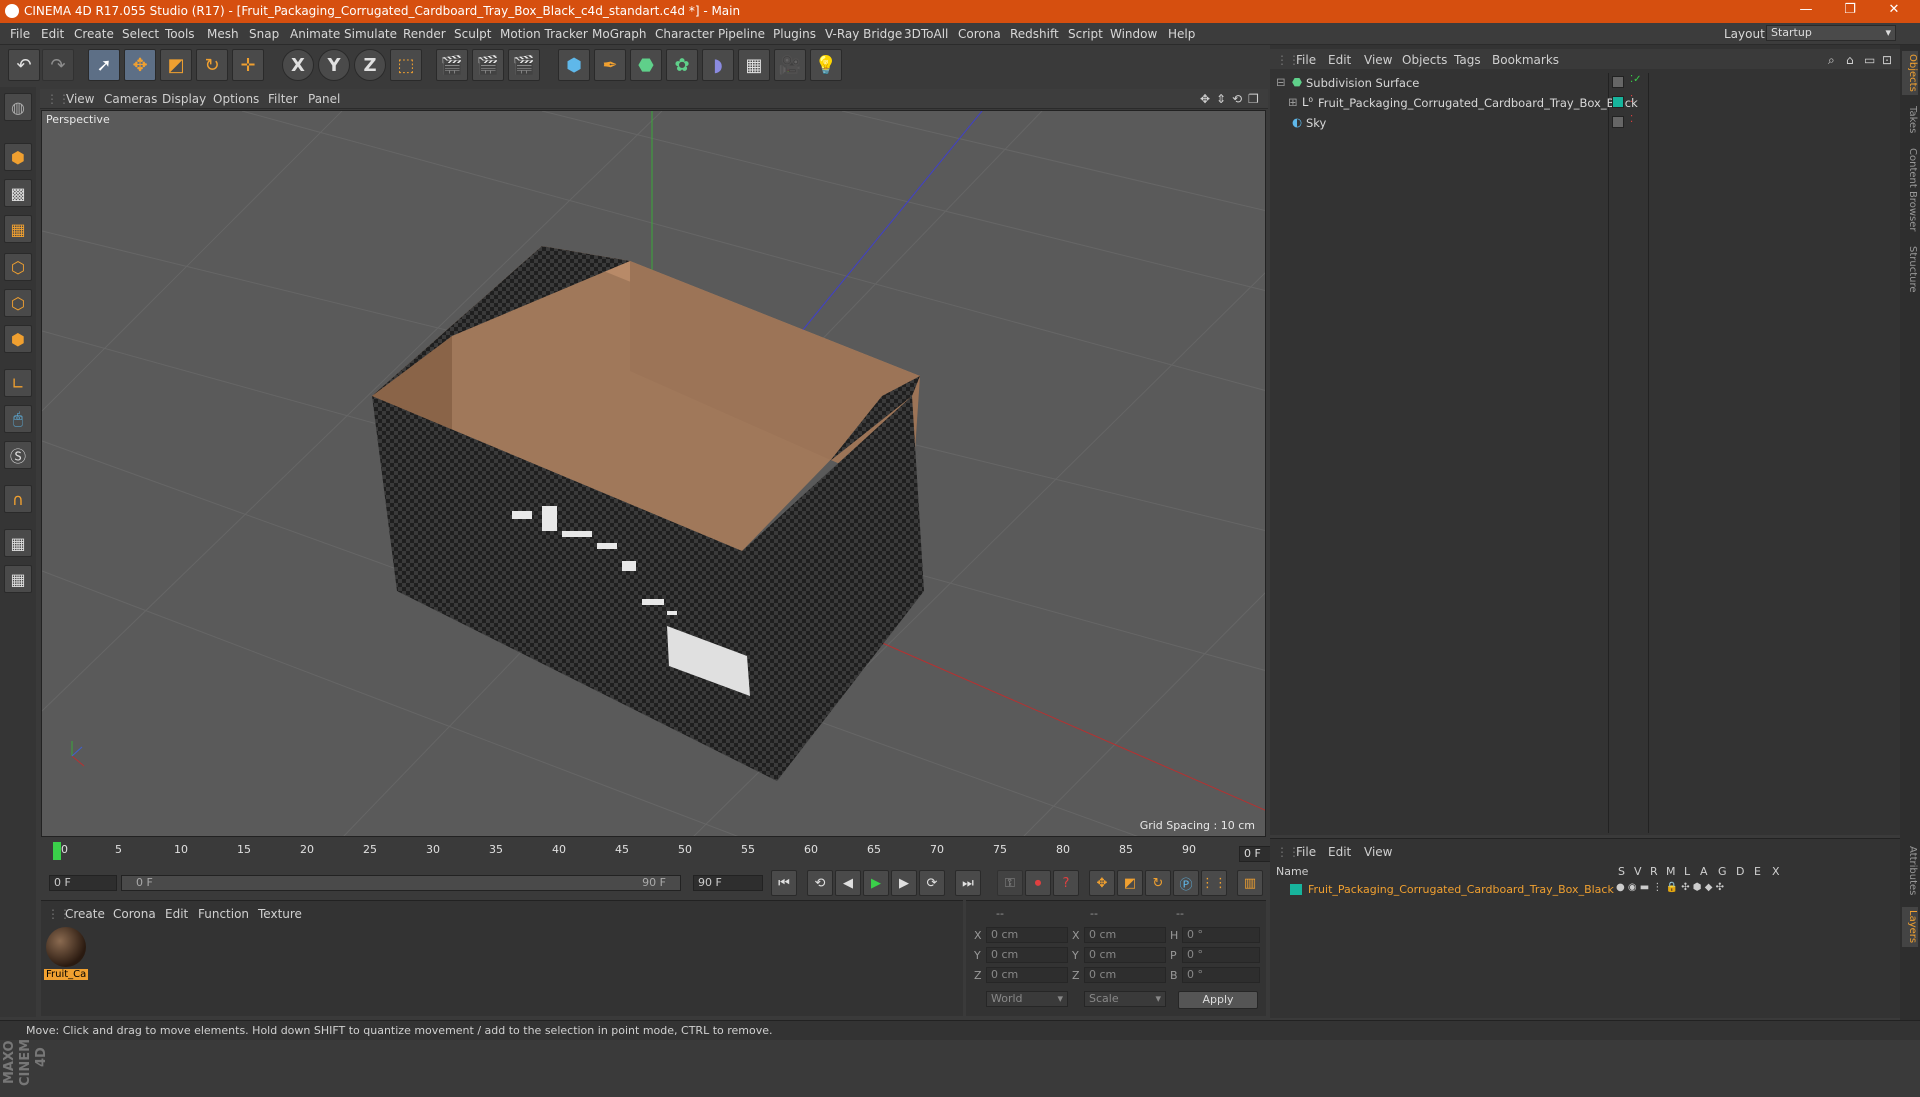 The image size is (1920, 1097). Describe the element at coordinates (544, 34) in the screenshot. I see `menu-motion-tracker: Motion Tracker` at that location.